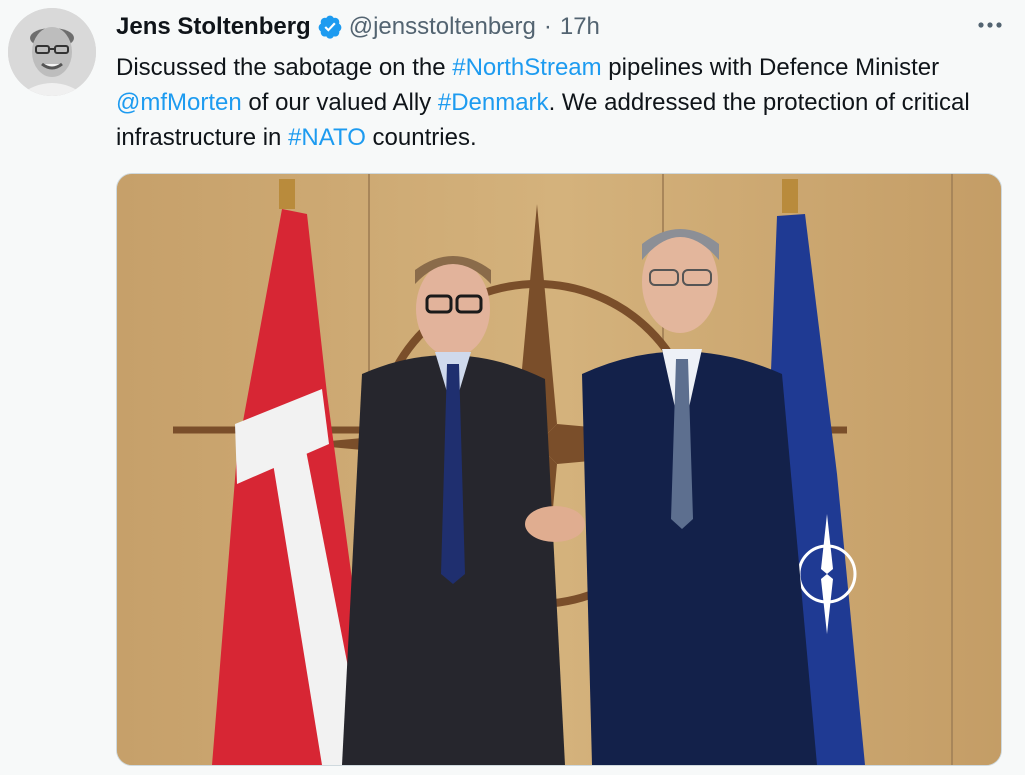  What do you see at coordinates (52, 52) in the screenshot?
I see `avatar` at bounding box center [52, 52].